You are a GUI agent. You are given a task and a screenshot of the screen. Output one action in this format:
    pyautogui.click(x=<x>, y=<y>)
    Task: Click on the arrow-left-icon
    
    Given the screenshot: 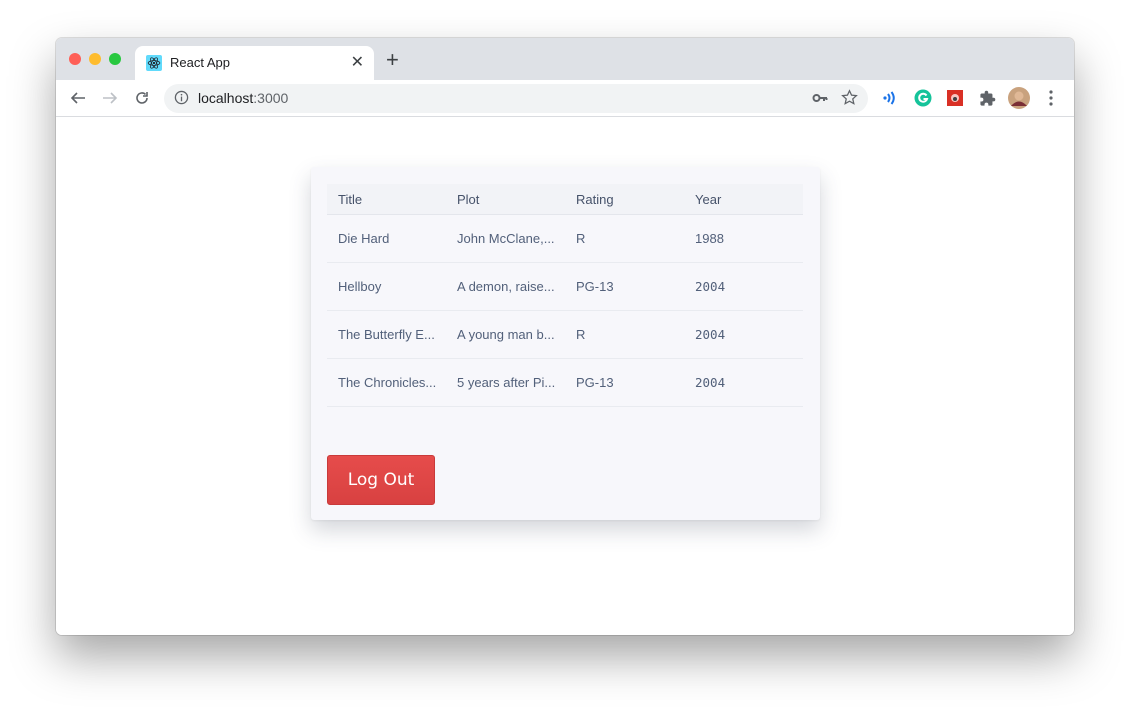 What is the action you would take?
    pyautogui.click(x=78, y=98)
    